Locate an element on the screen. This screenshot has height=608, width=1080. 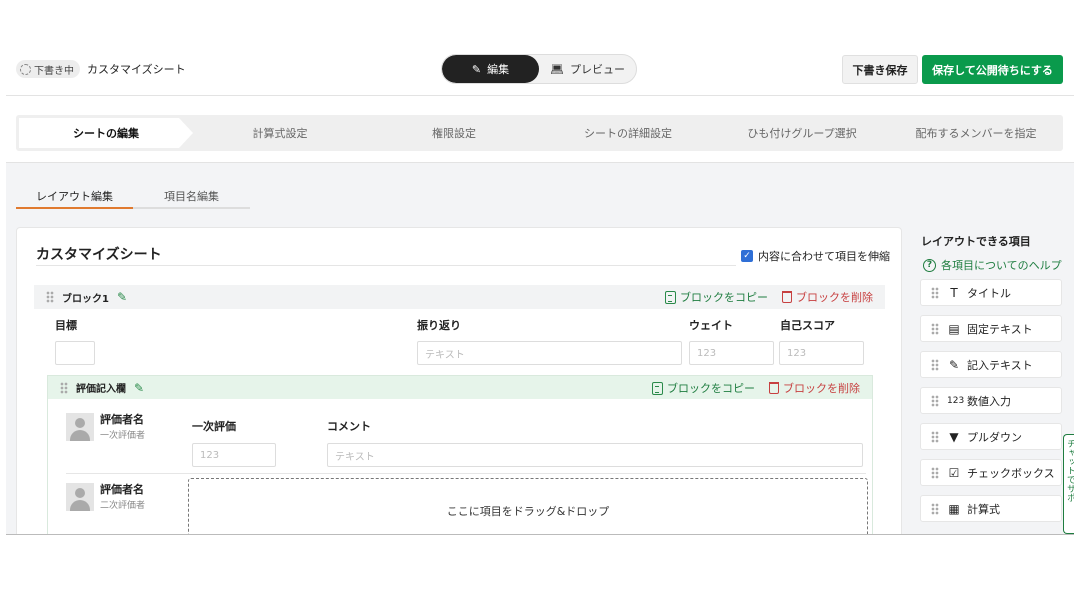
trash-icon is located at coordinates (774, 388).